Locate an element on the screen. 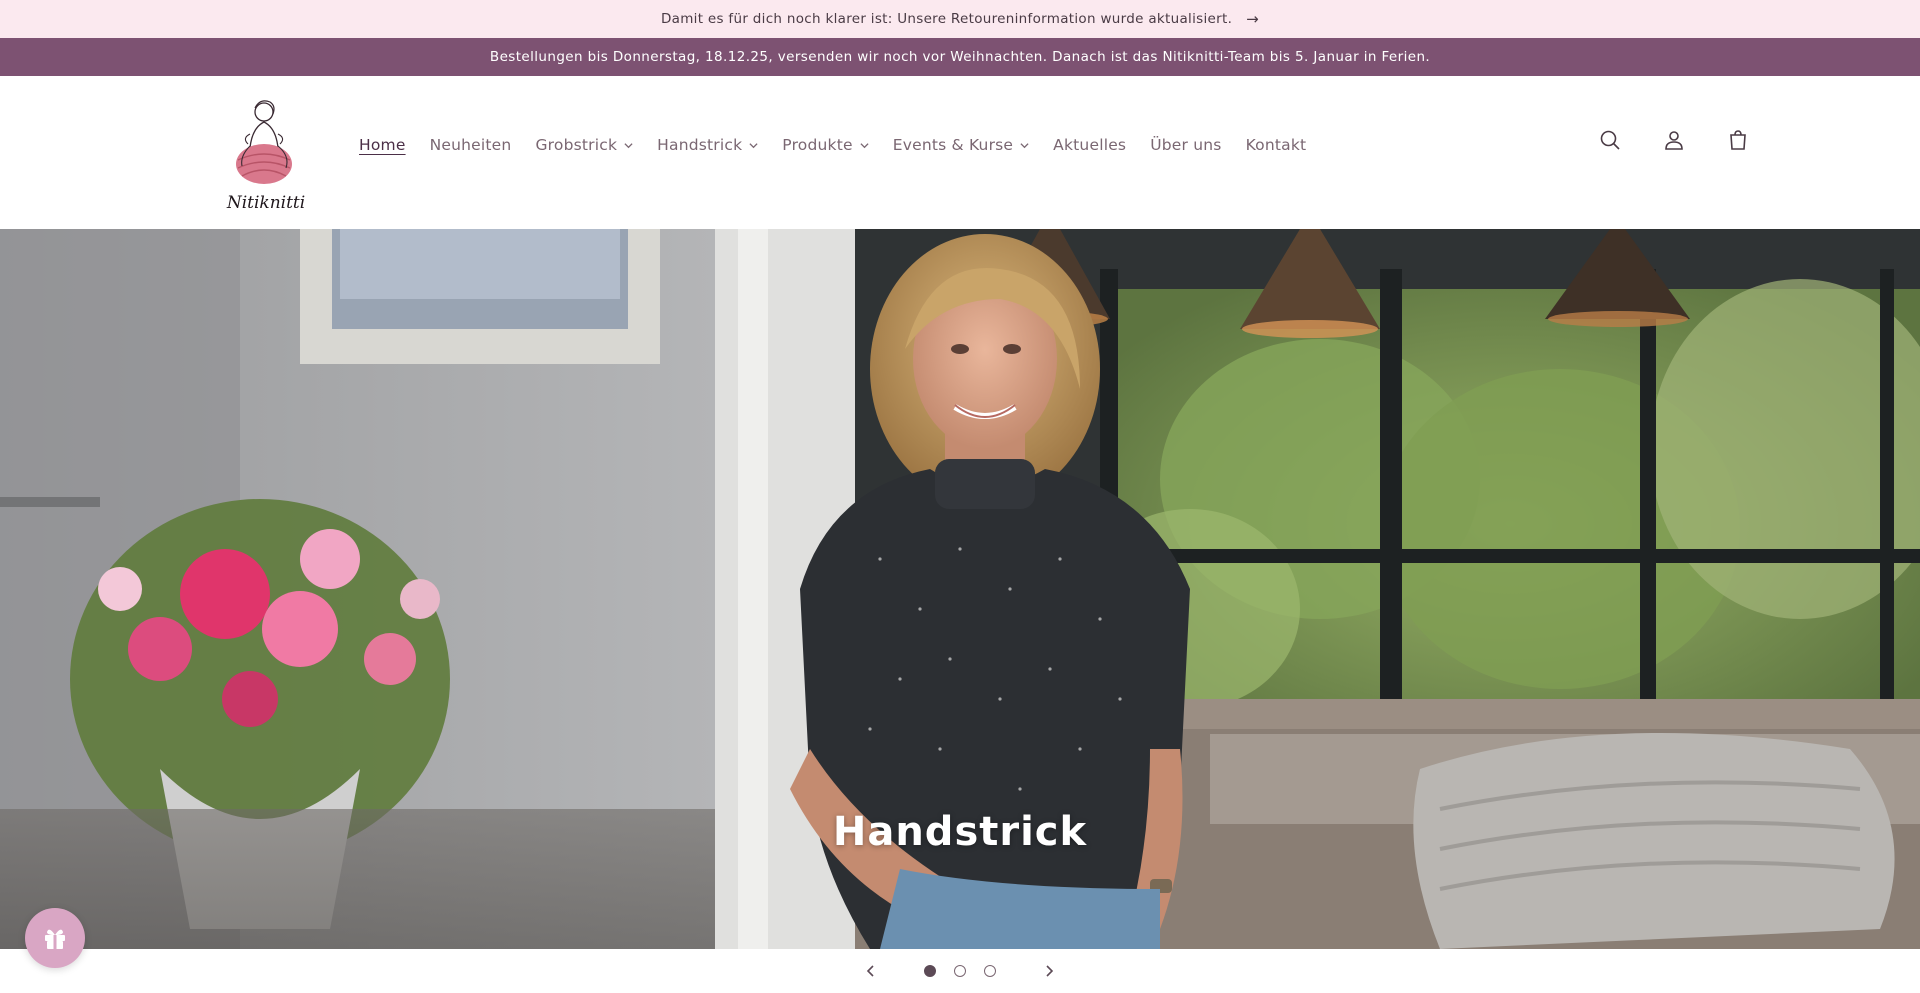 This screenshot has height=993, width=1920. search-icon is located at coordinates (1610, 140).